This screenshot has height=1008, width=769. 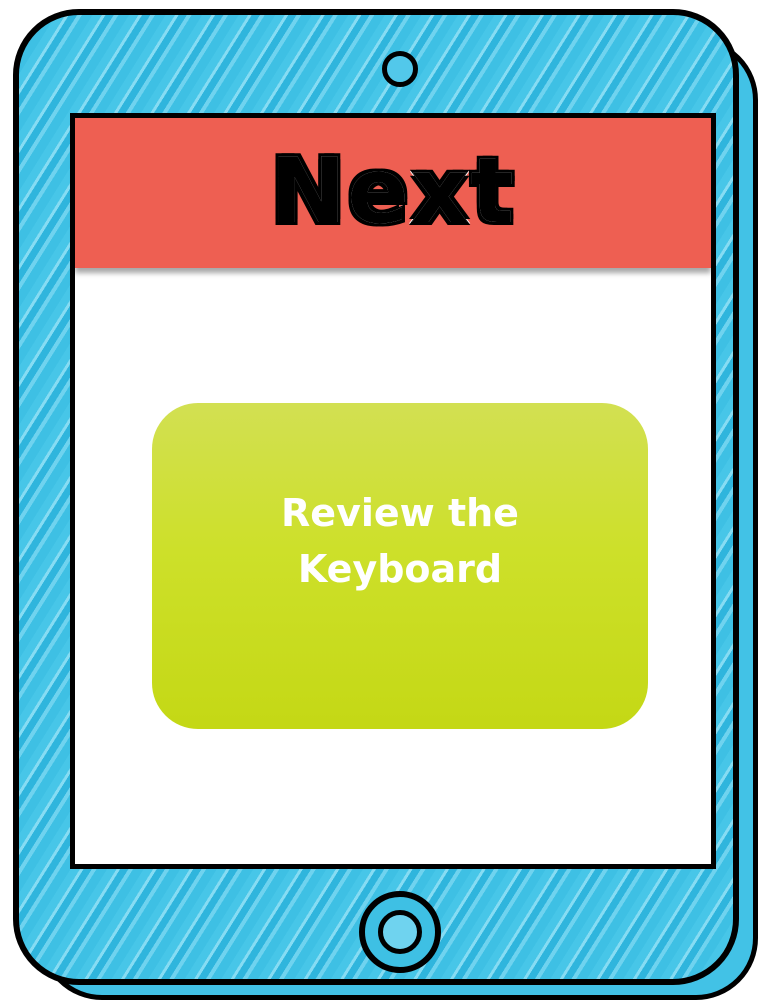 I want to click on camera-icon, so click(x=400, y=69).